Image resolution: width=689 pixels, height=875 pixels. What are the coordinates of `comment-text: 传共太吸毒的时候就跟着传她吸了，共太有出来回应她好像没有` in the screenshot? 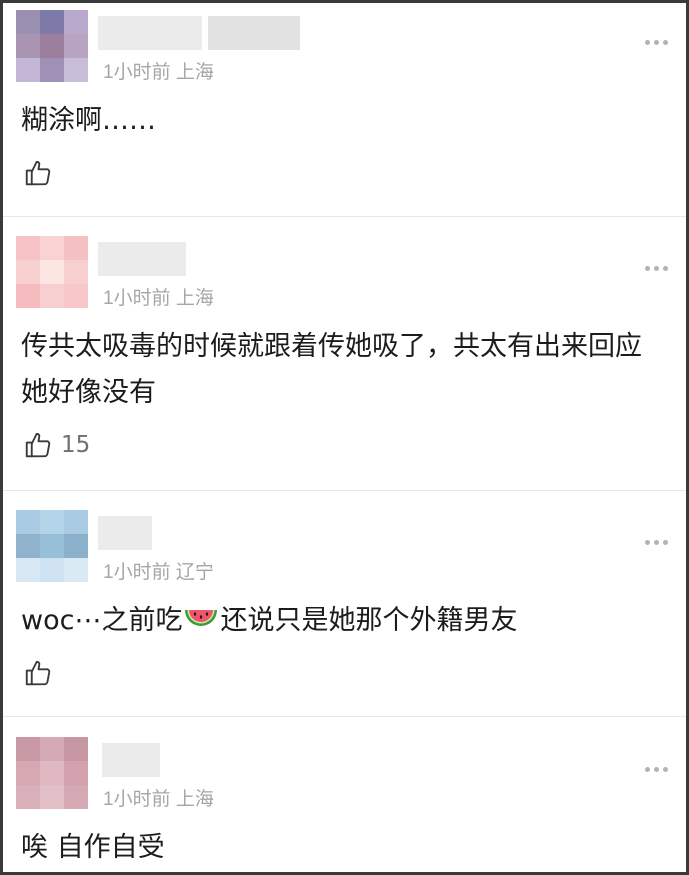 It's located at (331, 369).